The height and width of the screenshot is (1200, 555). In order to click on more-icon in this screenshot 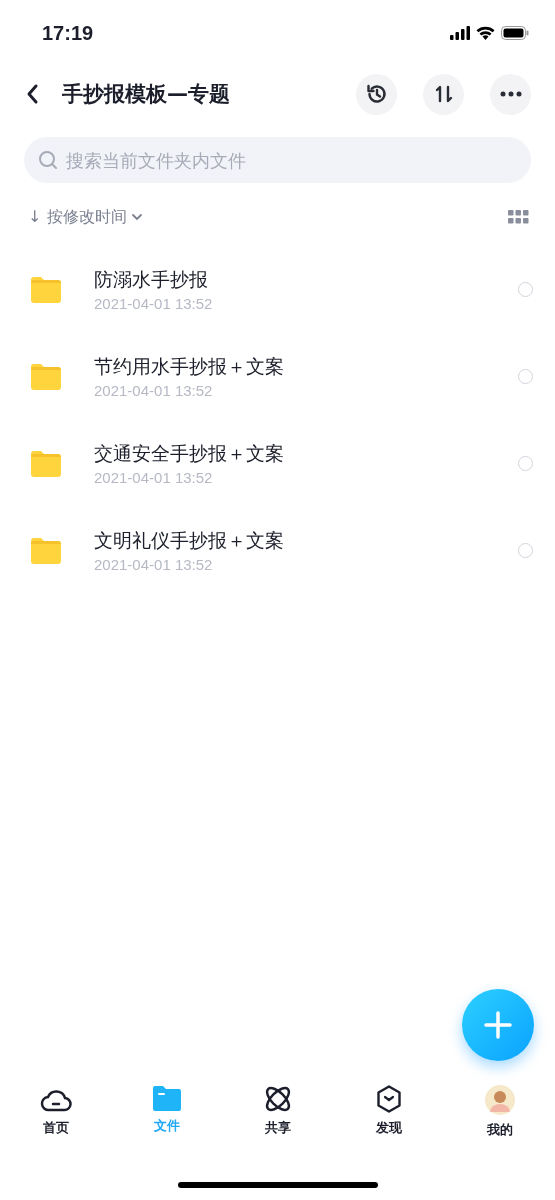, I will do `click(510, 94)`.